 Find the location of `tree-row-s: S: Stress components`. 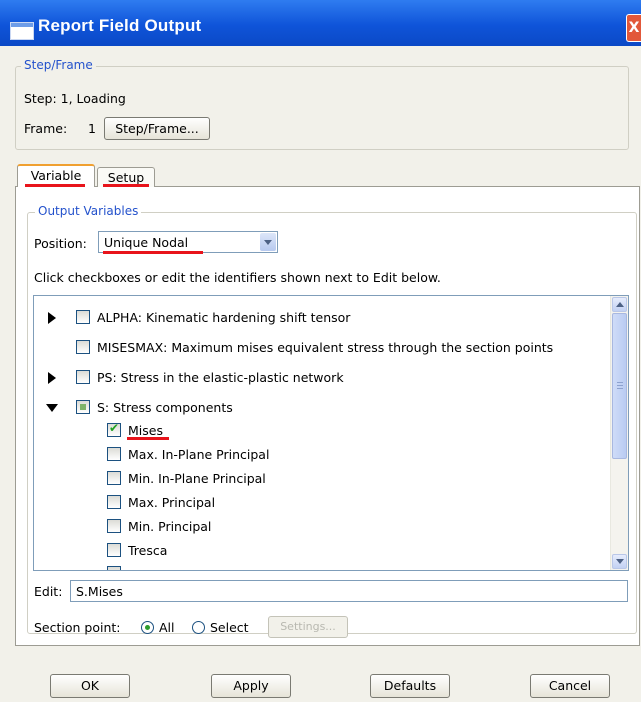

tree-row-s: S: Stress components is located at coordinates (319, 408).